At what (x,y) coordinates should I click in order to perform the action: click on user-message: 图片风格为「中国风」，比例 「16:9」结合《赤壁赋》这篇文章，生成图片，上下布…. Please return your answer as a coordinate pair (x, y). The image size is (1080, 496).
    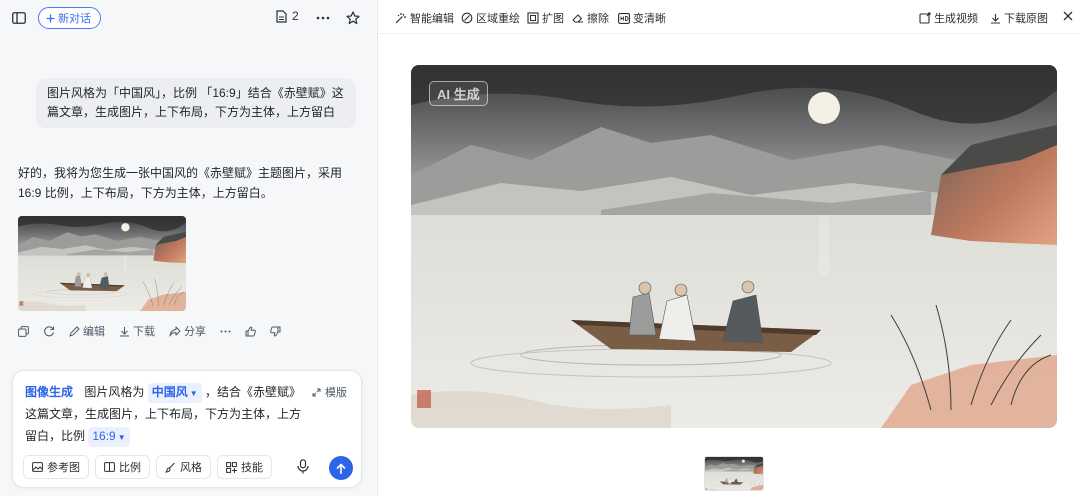
    Looking at the image, I should click on (196, 103).